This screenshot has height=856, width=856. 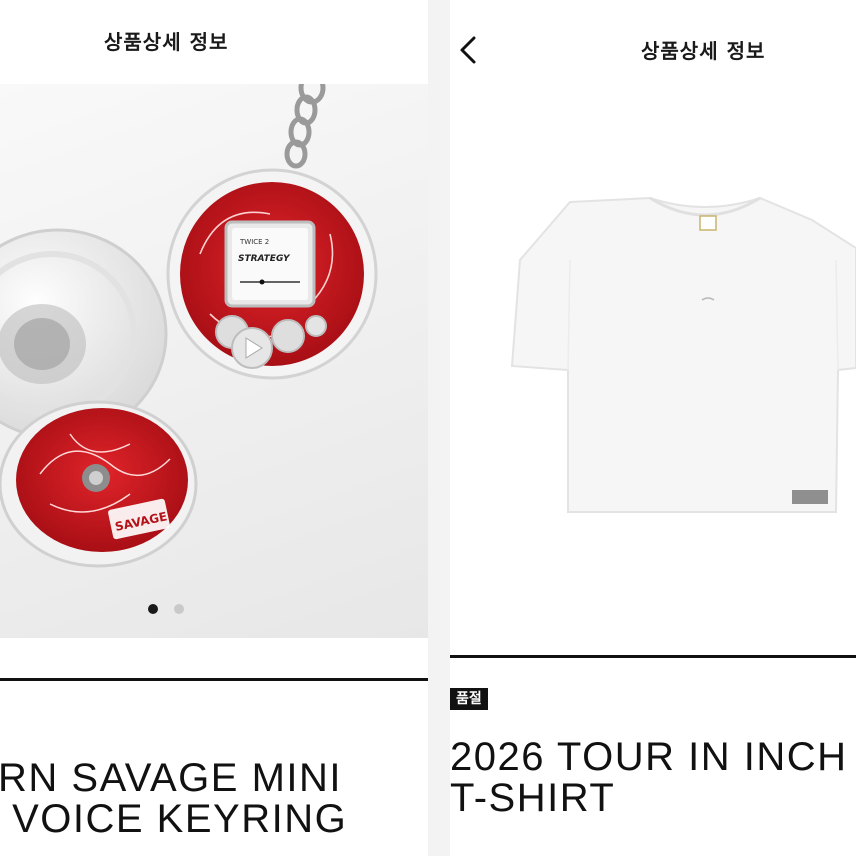 What do you see at coordinates (254, 242) in the screenshot?
I see `screen-label: TWICE 2` at bounding box center [254, 242].